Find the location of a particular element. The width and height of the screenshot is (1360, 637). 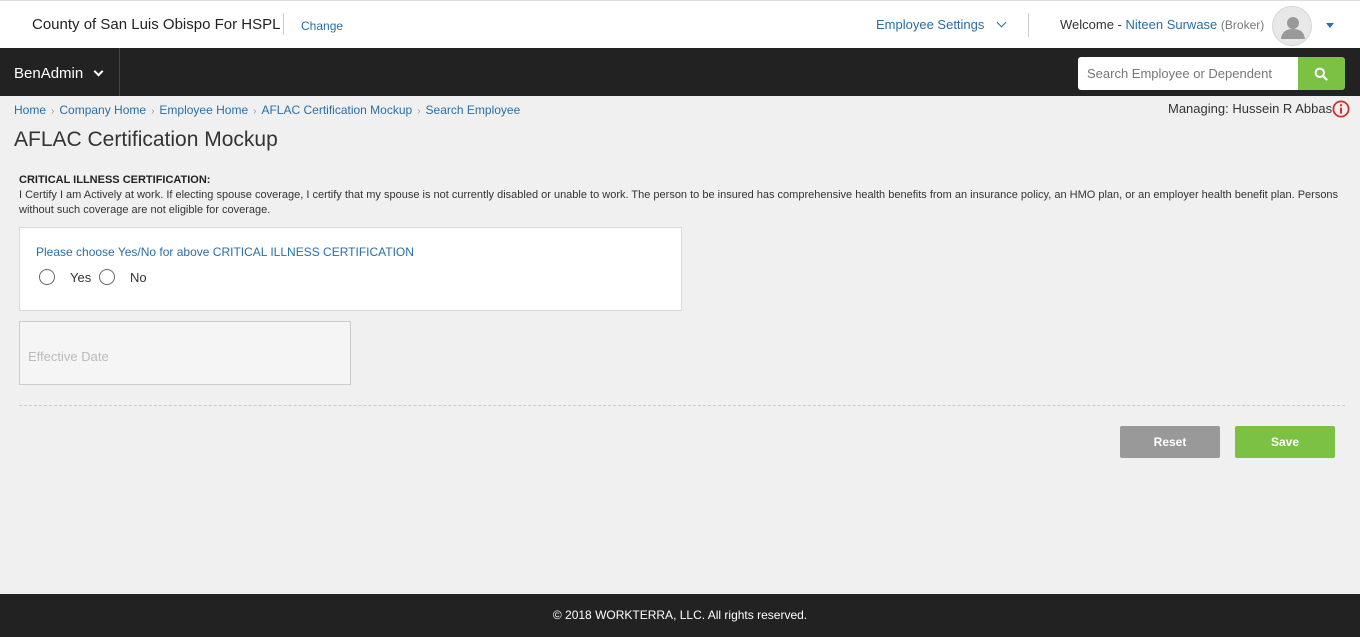

company-name: County of San Luis Obispo For HSPL is located at coordinates (156, 24).